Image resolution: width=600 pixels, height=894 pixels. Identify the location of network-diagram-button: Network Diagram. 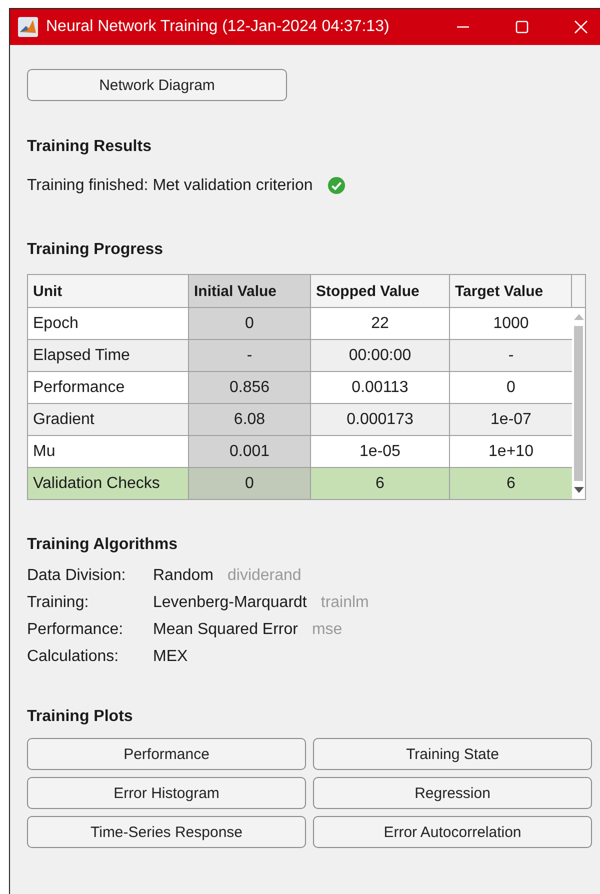
(157, 85).